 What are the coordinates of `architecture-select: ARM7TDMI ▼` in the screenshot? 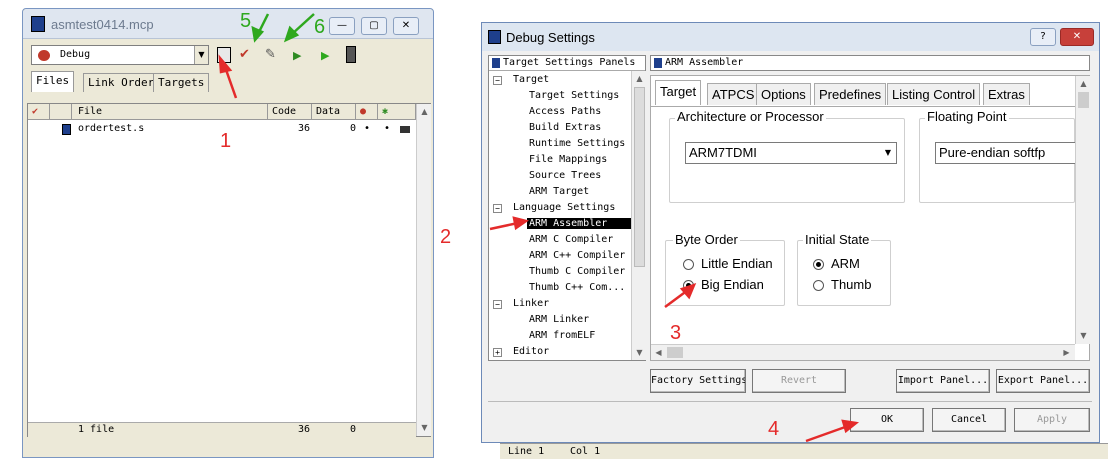 It's located at (791, 153).